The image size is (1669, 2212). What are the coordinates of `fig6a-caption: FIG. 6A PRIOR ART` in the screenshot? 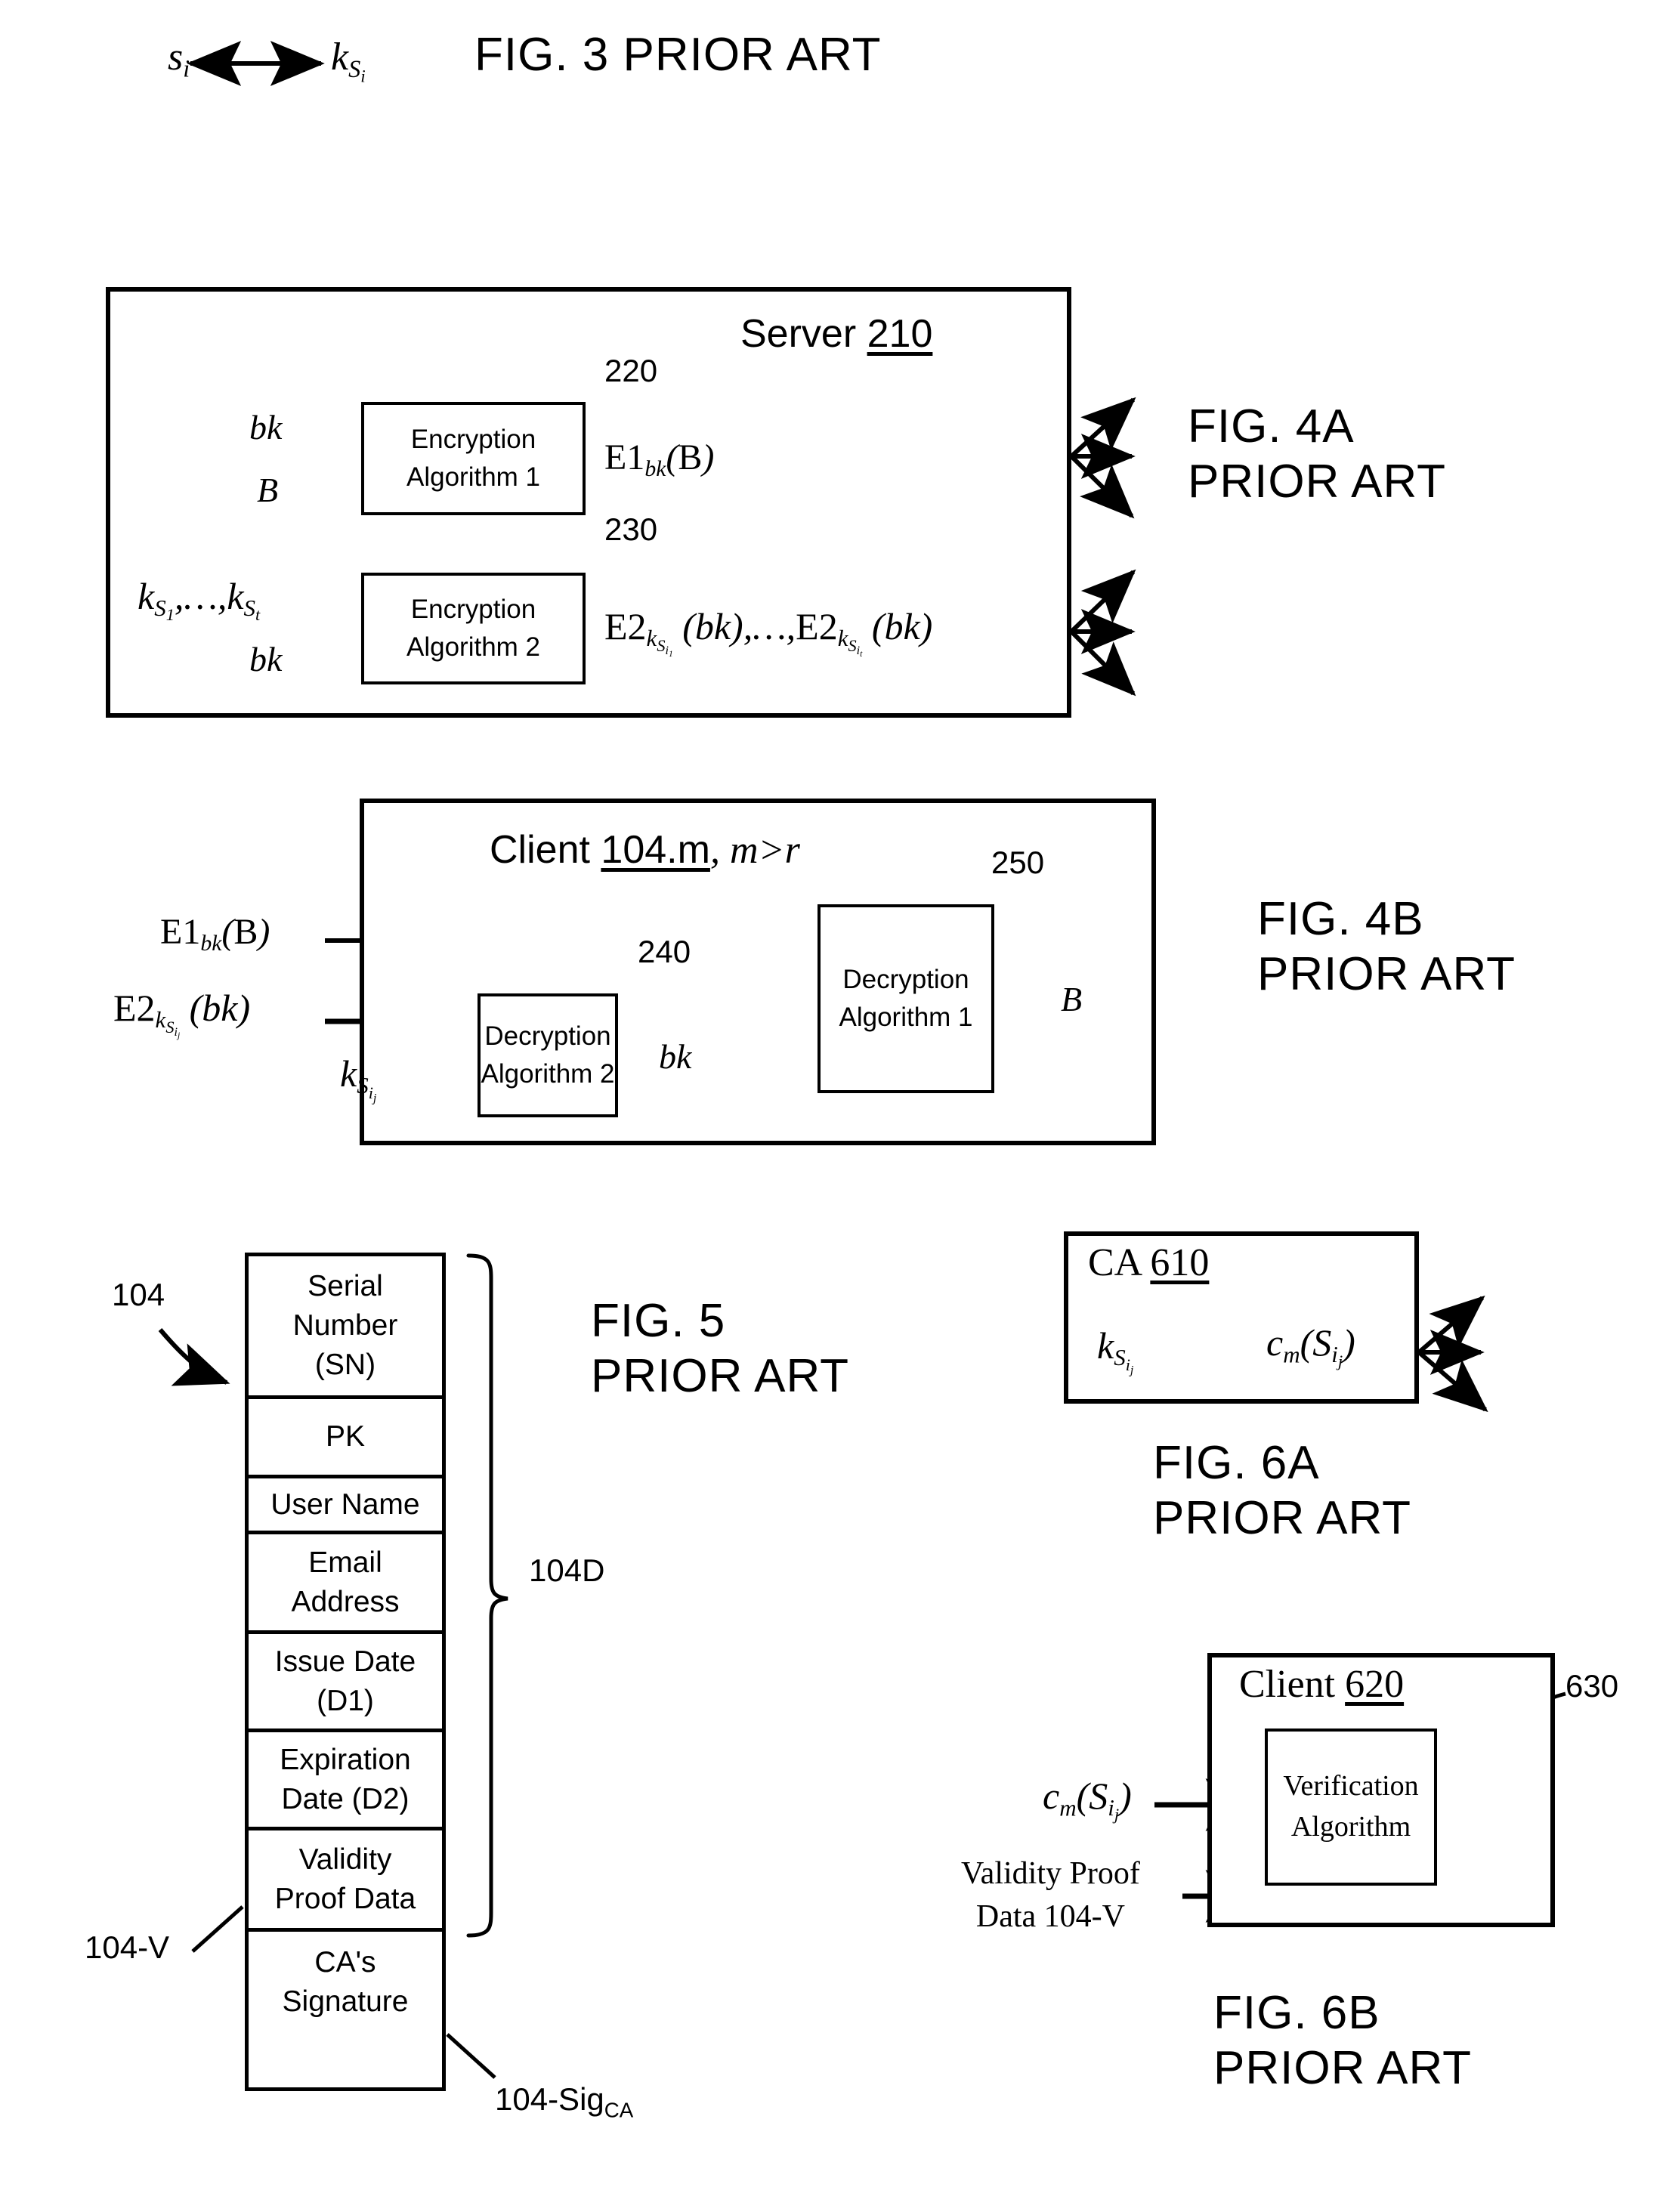 It's located at (1282, 1490).